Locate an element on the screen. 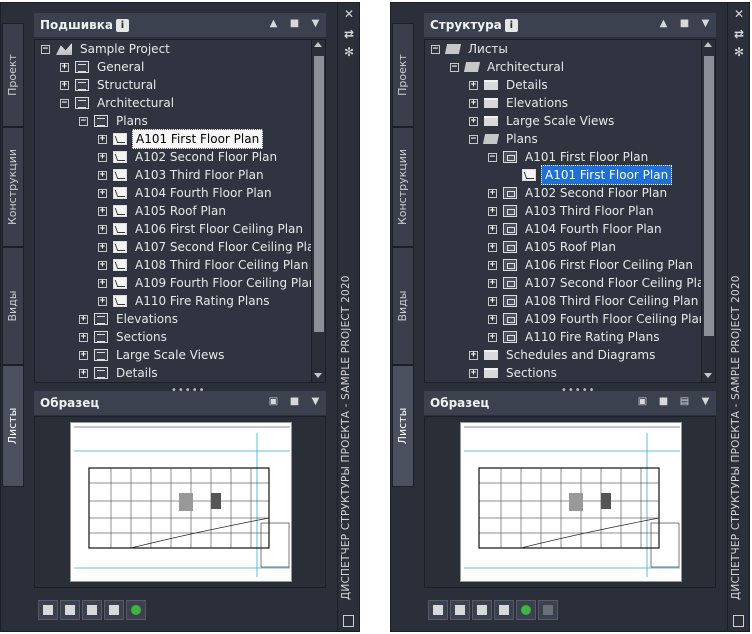 The height and width of the screenshot is (634, 752). tree-item: + Large Scale Views is located at coordinates (180, 355).